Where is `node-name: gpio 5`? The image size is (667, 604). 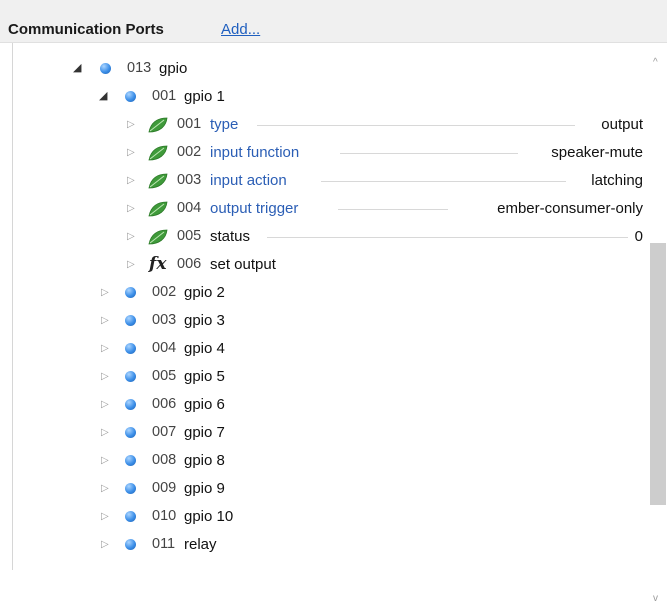
node-name: gpio 5 is located at coordinates (204, 376).